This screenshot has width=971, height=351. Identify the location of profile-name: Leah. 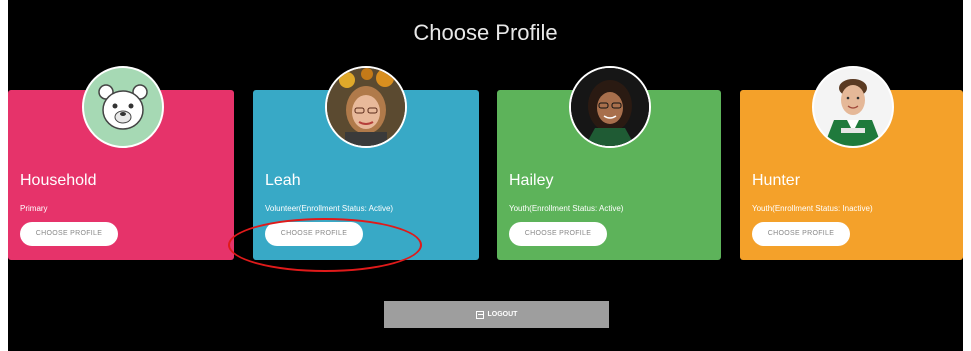
(283, 180).